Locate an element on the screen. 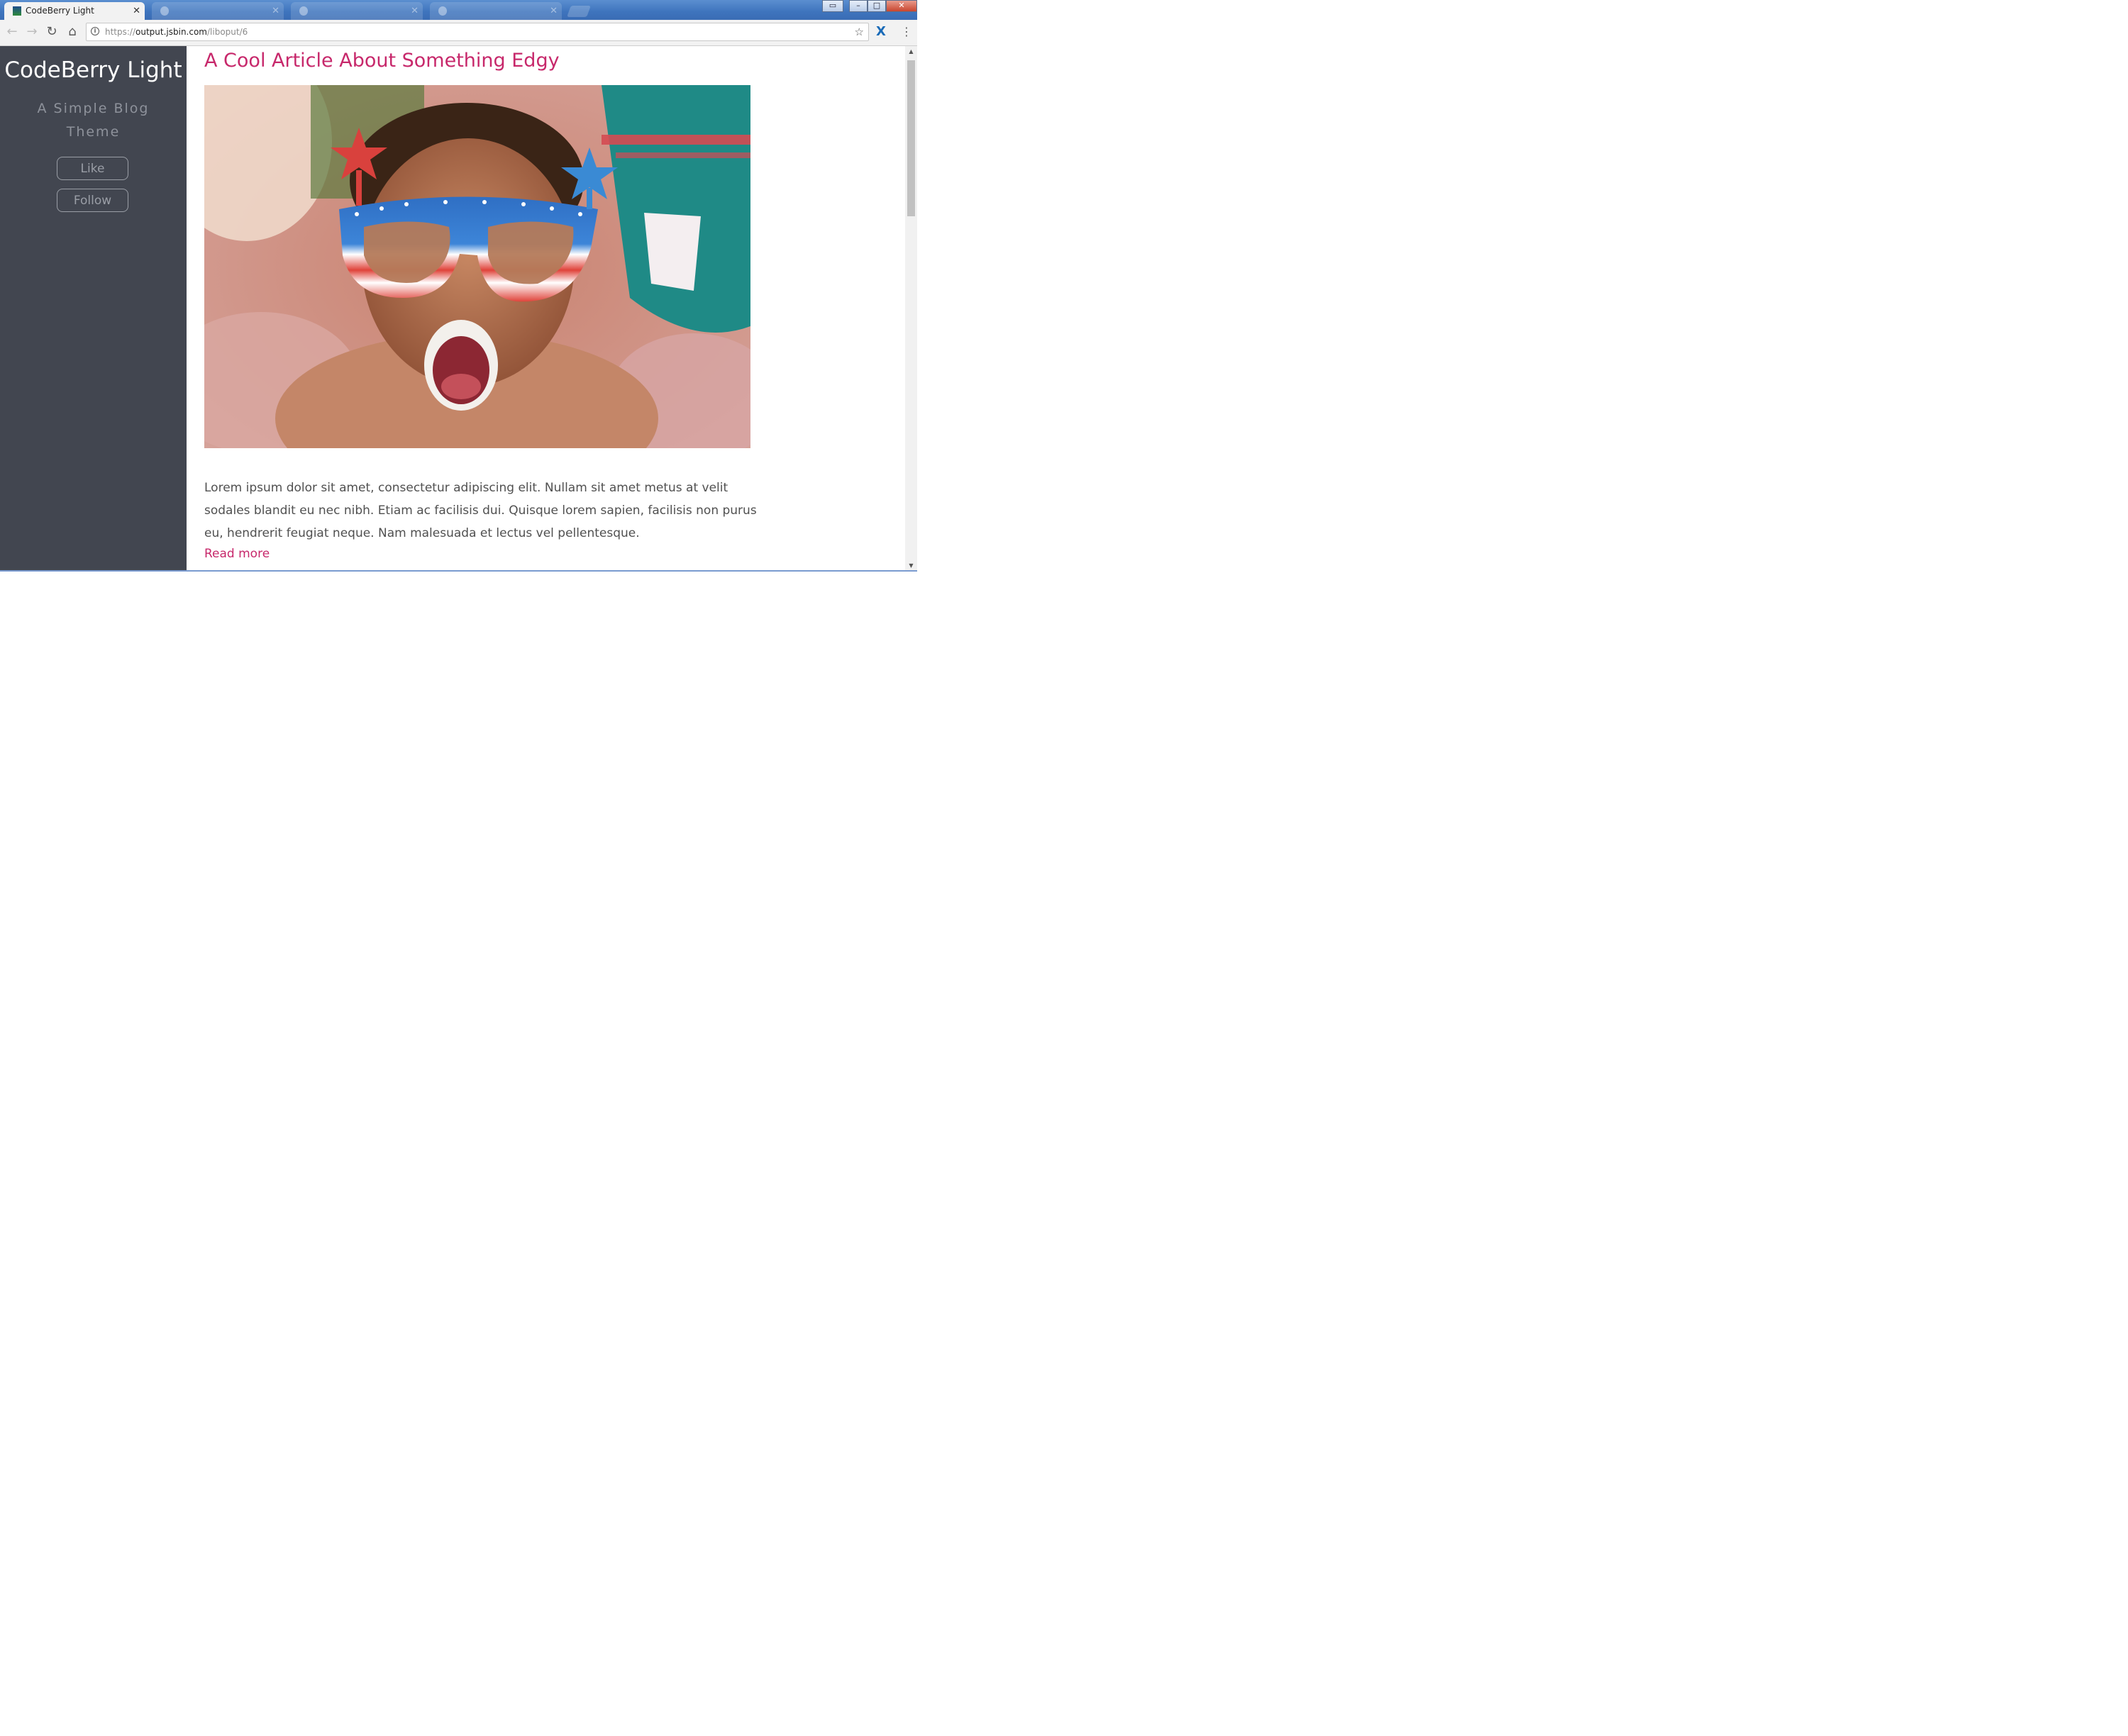 The width and height of the screenshot is (2128, 1736). follow-button: Follow is located at coordinates (92, 200).